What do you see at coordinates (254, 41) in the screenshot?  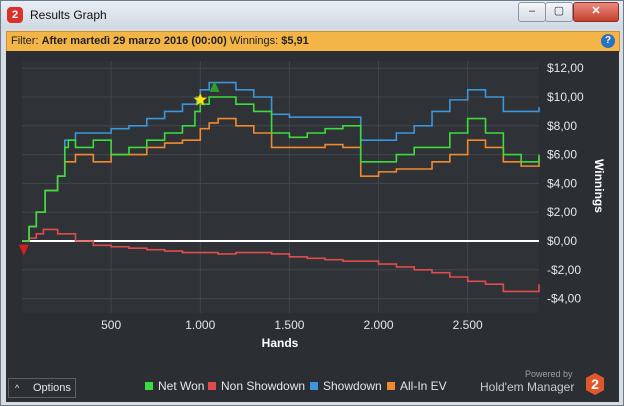 I see `winnings-label: Winnings:` at bounding box center [254, 41].